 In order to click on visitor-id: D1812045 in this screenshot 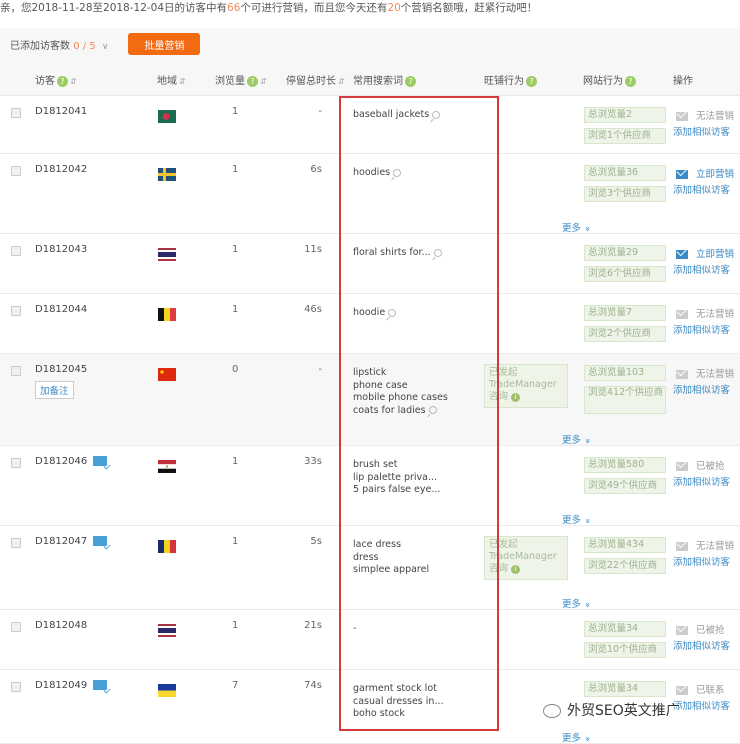, I will do `click(61, 369)`.